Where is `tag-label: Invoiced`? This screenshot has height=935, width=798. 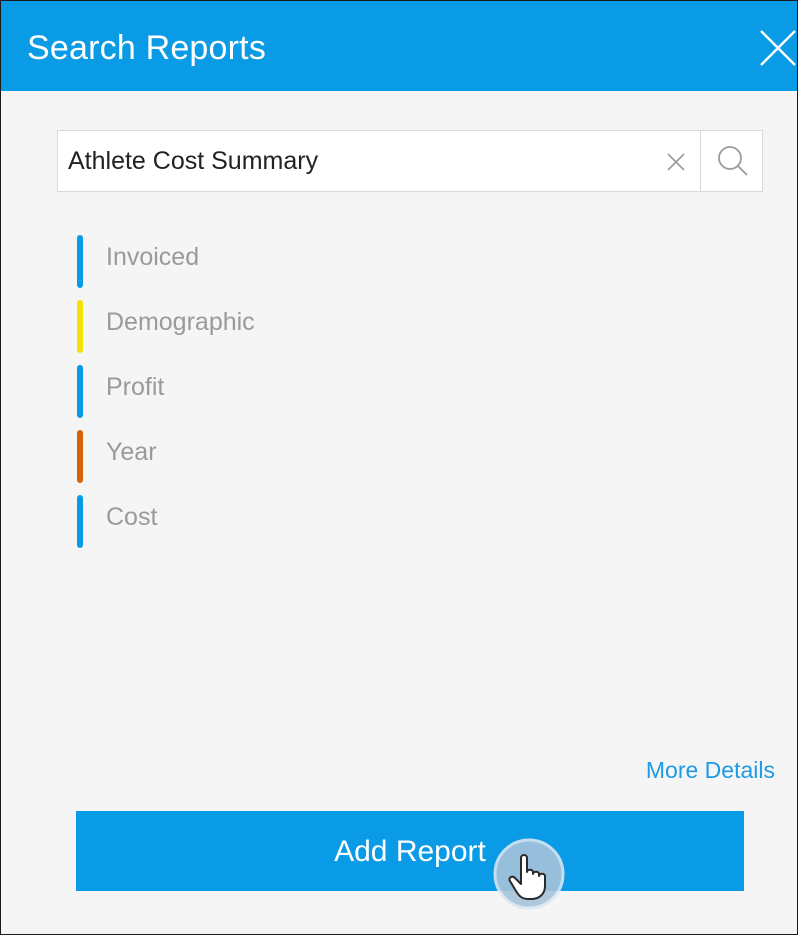
tag-label: Invoiced is located at coordinates (153, 257).